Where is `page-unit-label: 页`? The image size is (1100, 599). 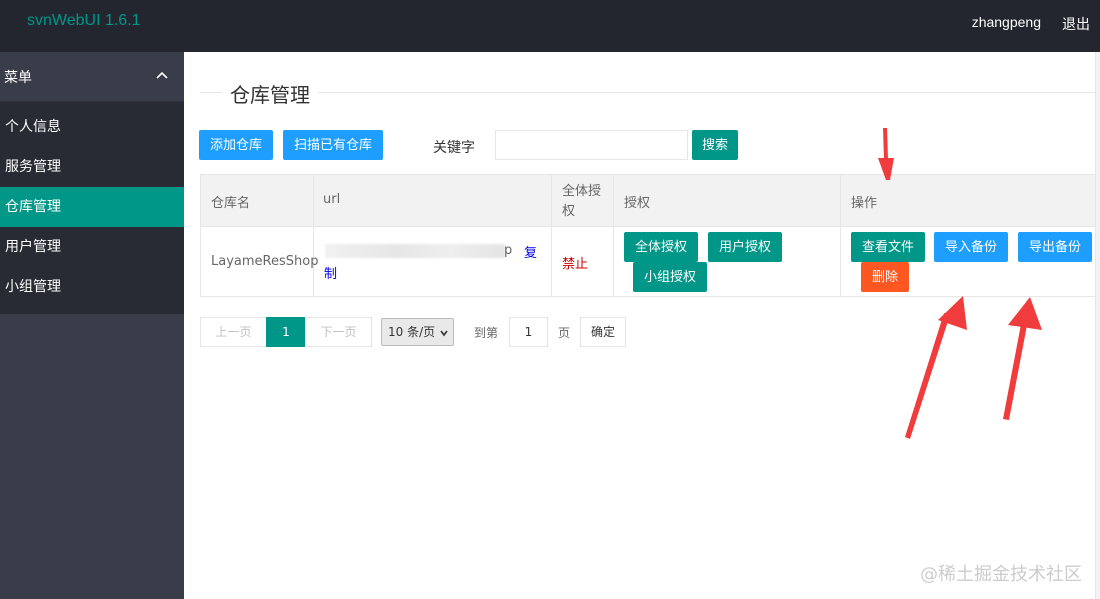 page-unit-label: 页 is located at coordinates (564, 333).